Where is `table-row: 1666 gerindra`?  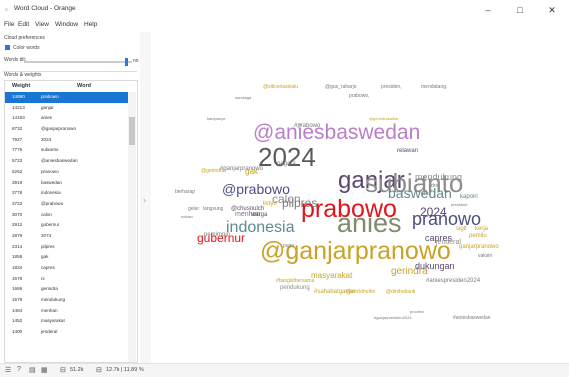
table-row: 1666 gerindra is located at coordinates (67, 289).